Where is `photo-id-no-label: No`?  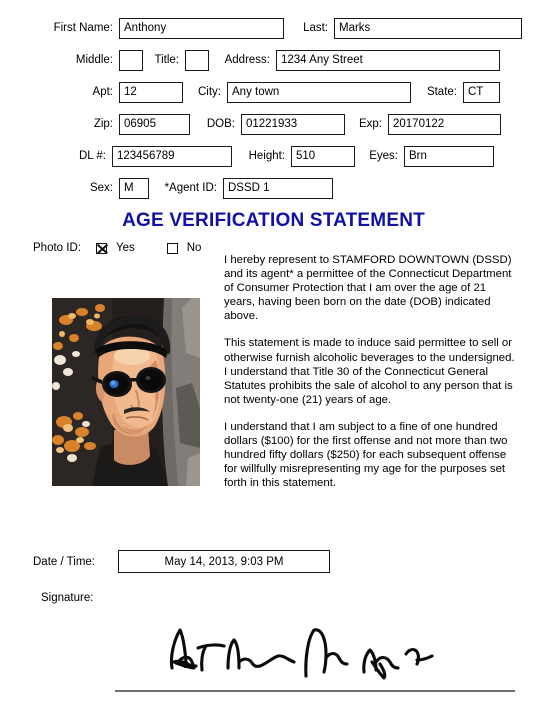 photo-id-no-label: No is located at coordinates (194, 248).